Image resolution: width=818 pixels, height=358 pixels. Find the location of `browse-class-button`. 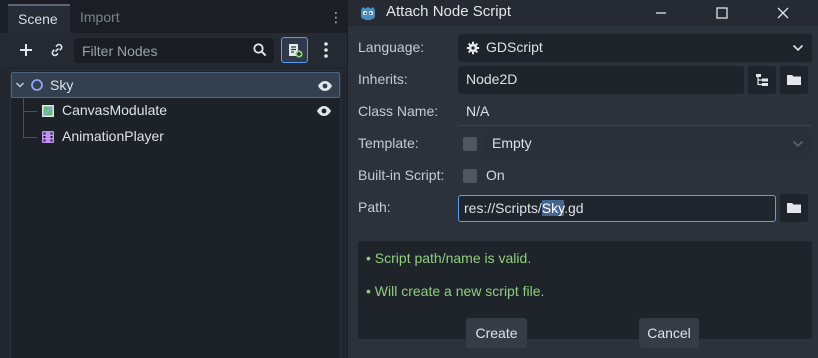

browse-class-button is located at coordinates (762, 80).